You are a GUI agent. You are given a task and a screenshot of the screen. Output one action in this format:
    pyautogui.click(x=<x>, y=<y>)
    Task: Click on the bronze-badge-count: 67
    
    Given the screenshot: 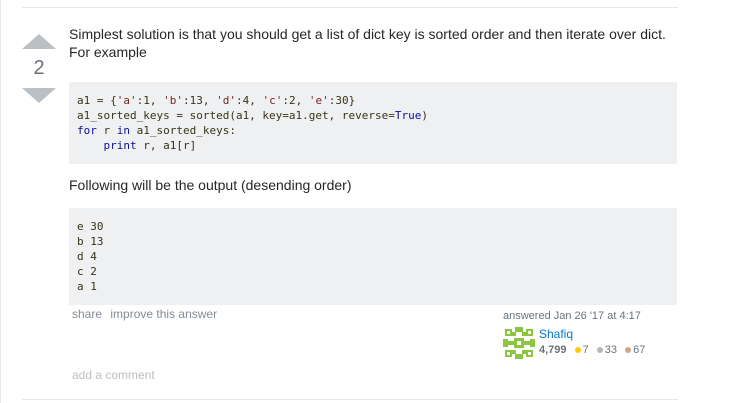 What is the action you would take?
    pyautogui.click(x=639, y=350)
    